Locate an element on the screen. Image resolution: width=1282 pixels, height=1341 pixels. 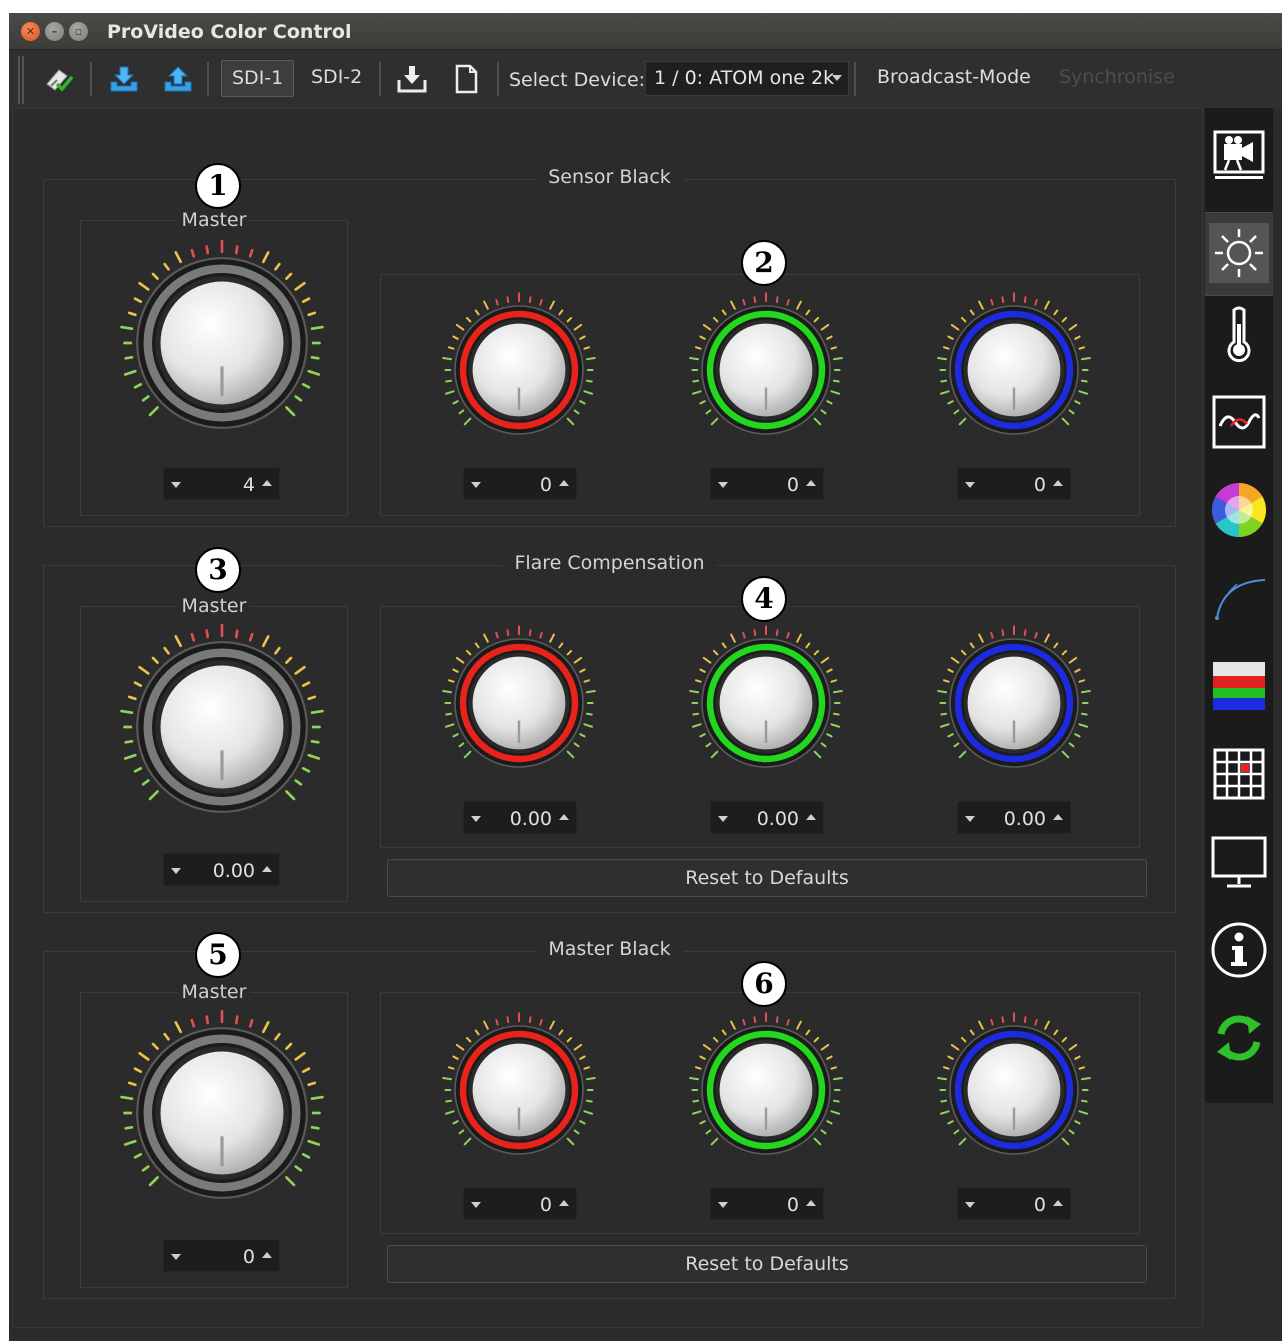
sidebar-item-info is located at coordinates (1239, 950).